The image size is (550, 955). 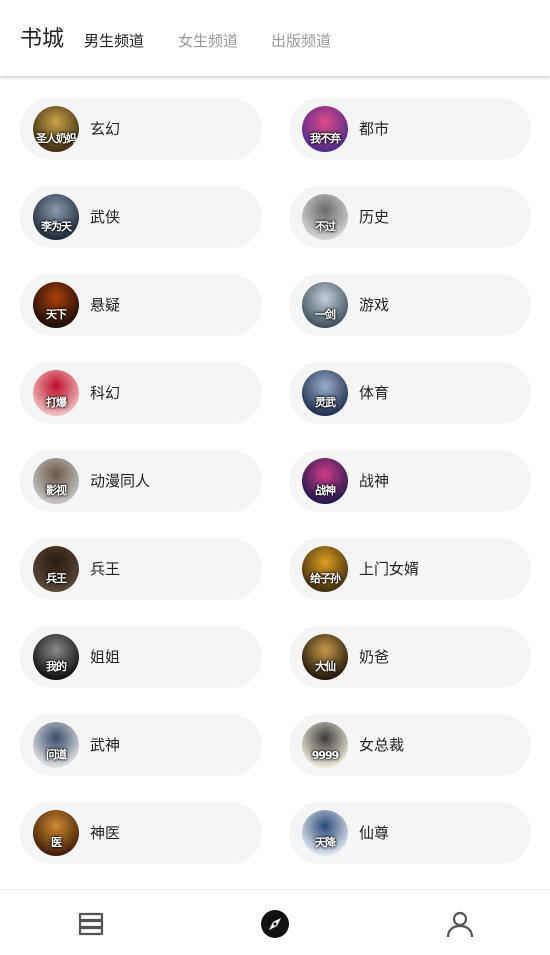 I want to click on category-item: 李为天 武侠, so click(x=141, y=217).